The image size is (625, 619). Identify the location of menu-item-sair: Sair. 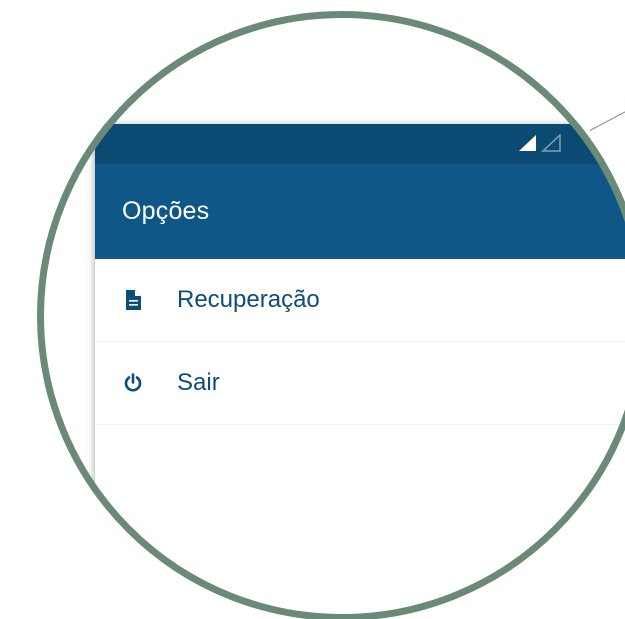
(360, 383).